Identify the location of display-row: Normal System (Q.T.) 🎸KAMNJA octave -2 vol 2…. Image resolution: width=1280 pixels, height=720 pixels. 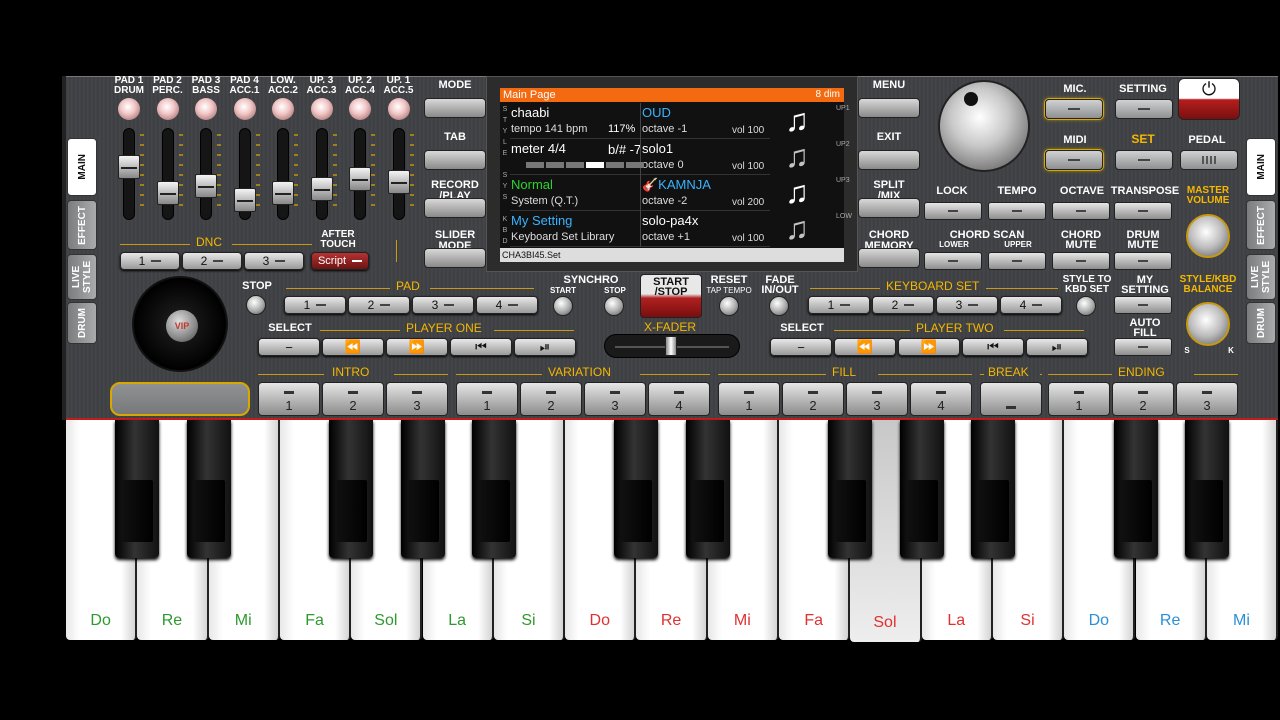
(640, 193).